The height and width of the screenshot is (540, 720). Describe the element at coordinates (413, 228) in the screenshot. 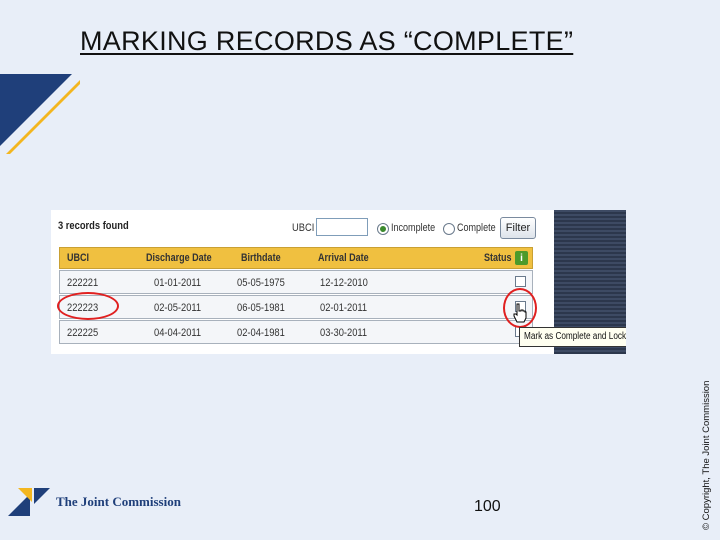

I see `incomplete-radio-label: Incomplete` at that location.